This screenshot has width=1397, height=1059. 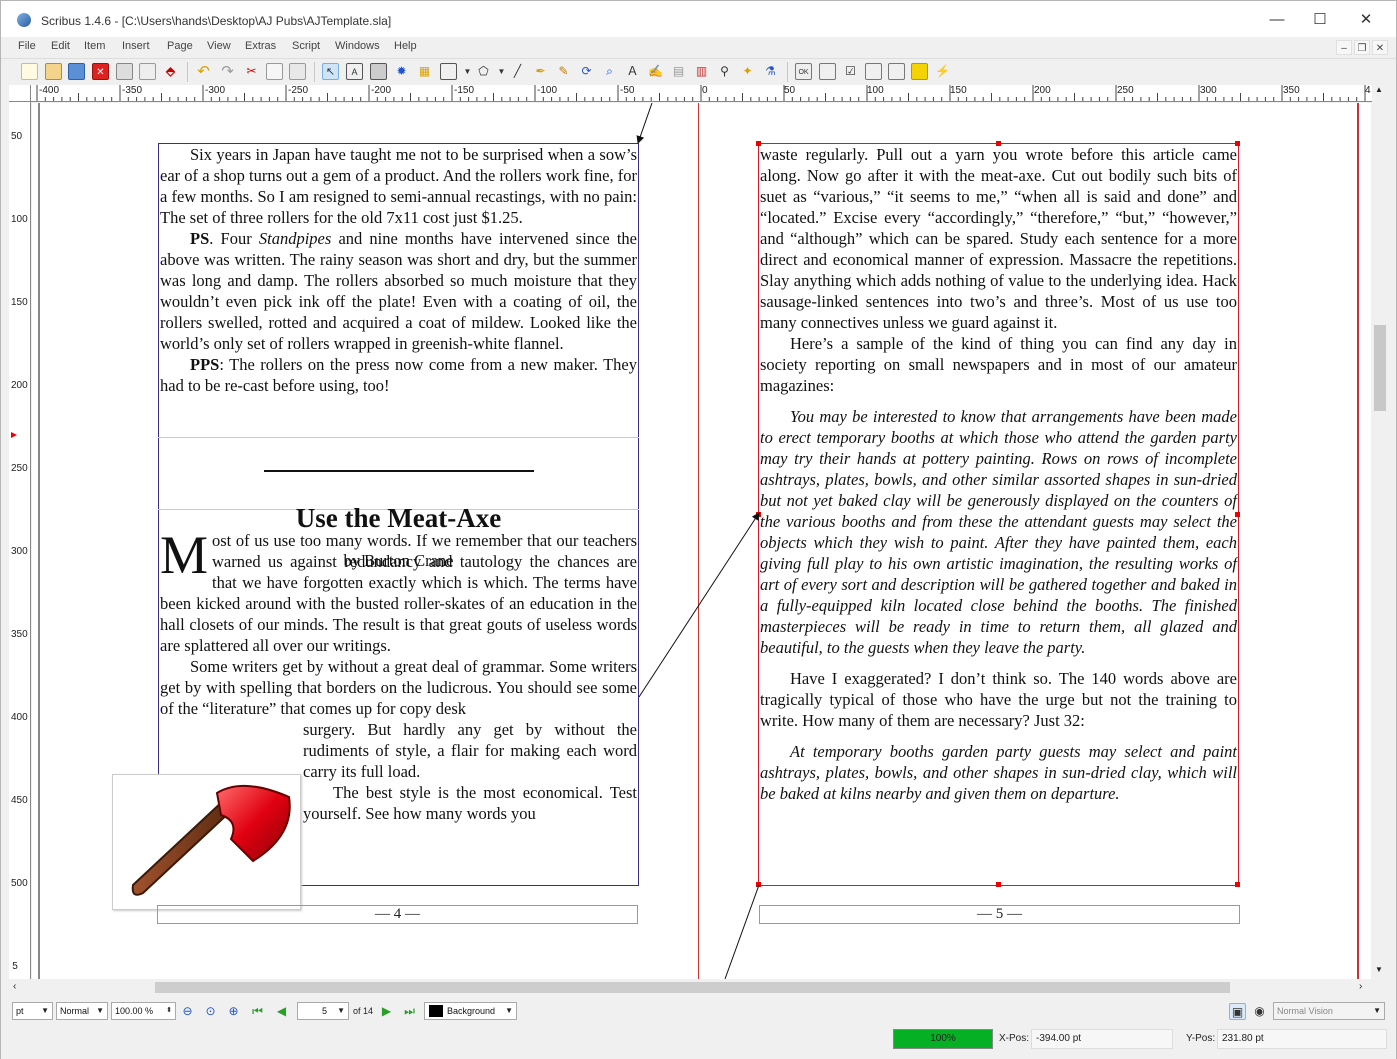 I want to click on menu-help: Help, so click(x=405, y=46).